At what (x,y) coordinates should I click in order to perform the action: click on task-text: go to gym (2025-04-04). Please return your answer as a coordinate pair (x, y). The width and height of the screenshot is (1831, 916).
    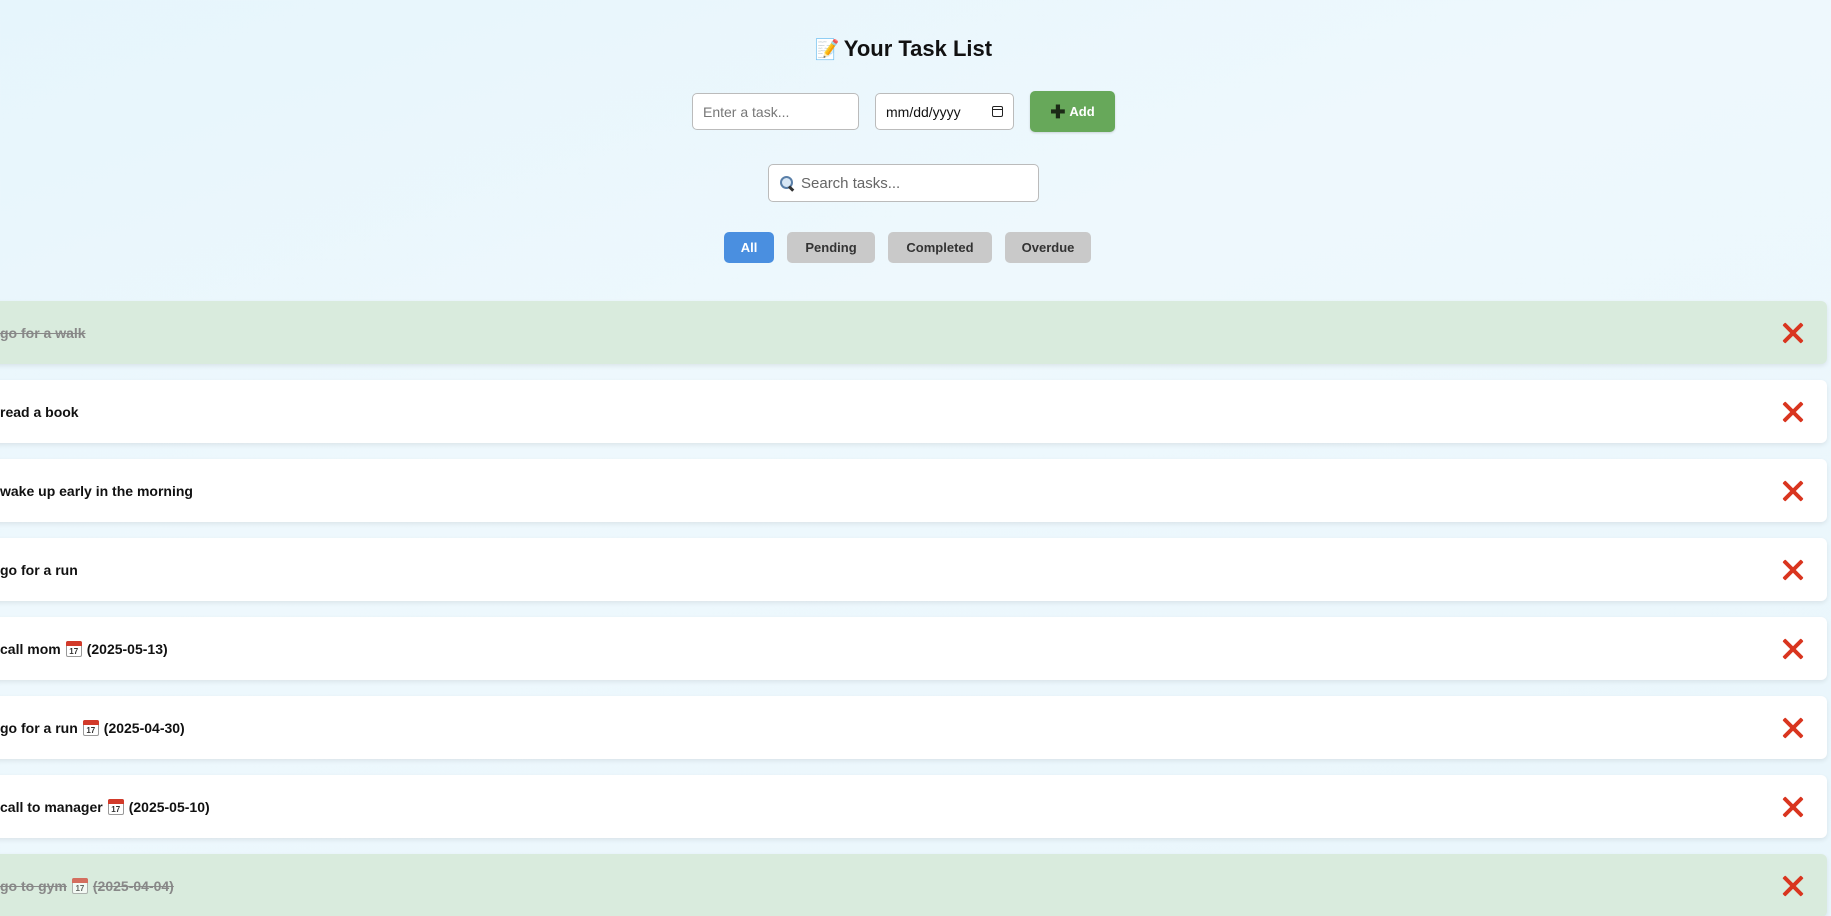
    Looking at the image, I should click on (87, 885).